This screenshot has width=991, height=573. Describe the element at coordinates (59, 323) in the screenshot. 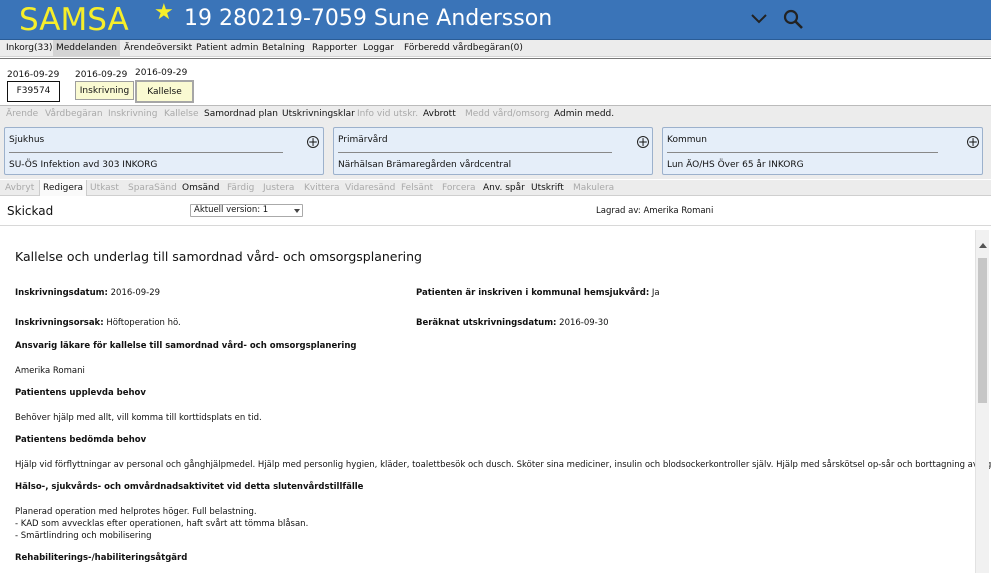

I see `field-label: Inskrivningsorsak:` at that location.